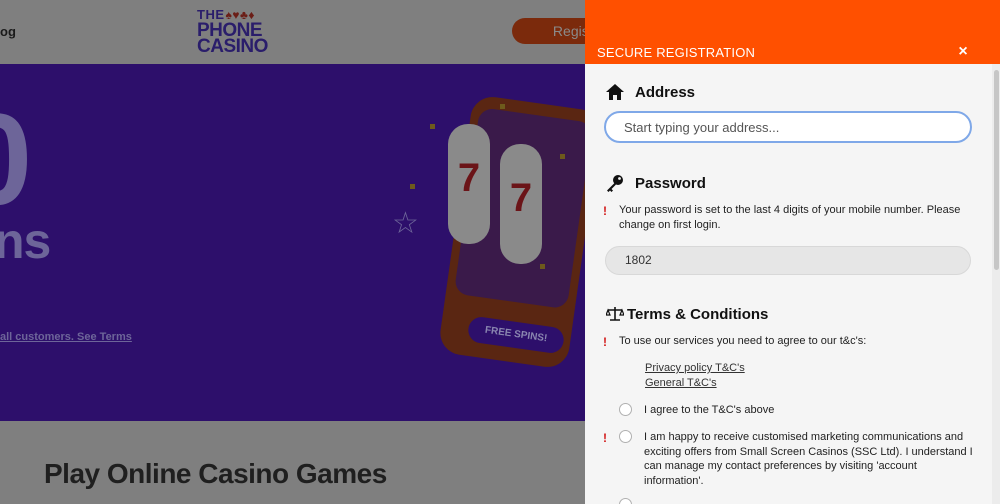 The height and width of the screenshot is (504, 1000). What do you see at coordinates (625, 501) in the screenshot?
I see `additional-consent-radio` at bounding box center [625, 501].